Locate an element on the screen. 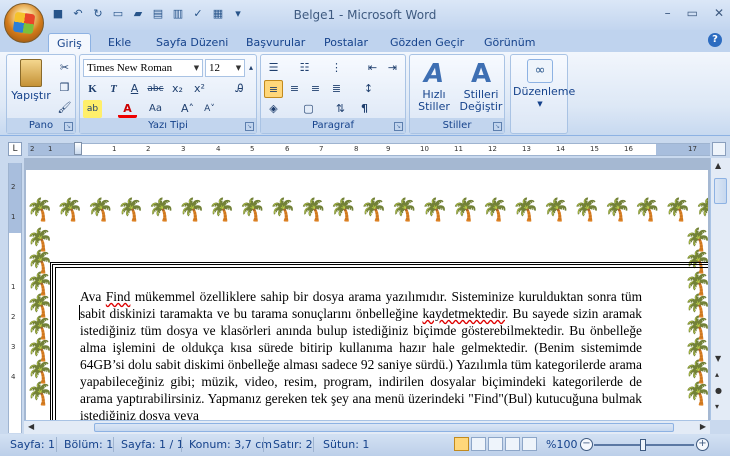  superscript-icon: x² is located at coordinates (199, 89).